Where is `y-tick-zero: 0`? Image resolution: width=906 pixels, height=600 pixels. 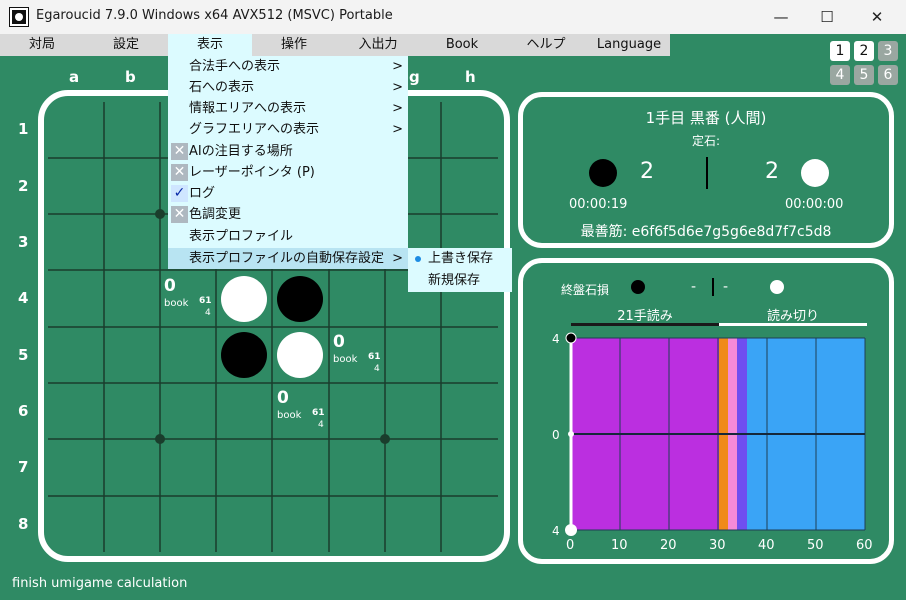
y-tick-zero: 0 is located at coordinates (556, 435).